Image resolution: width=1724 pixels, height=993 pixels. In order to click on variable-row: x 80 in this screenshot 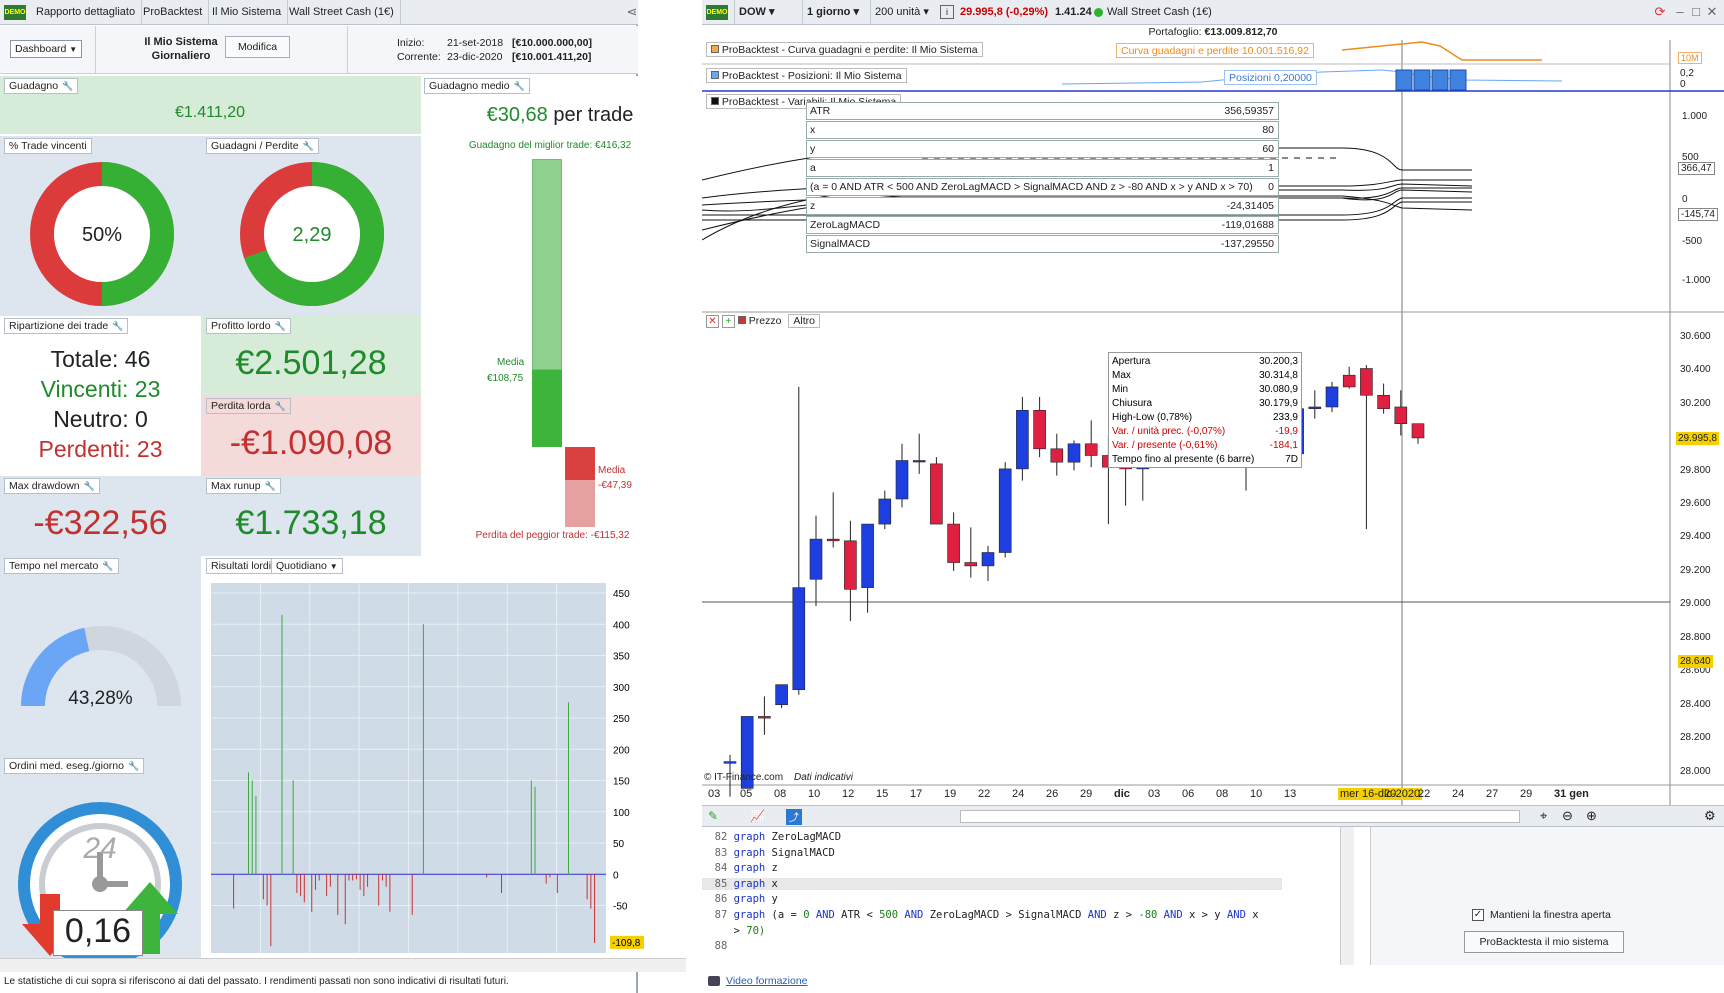, I will do `click(1042, 130)`.